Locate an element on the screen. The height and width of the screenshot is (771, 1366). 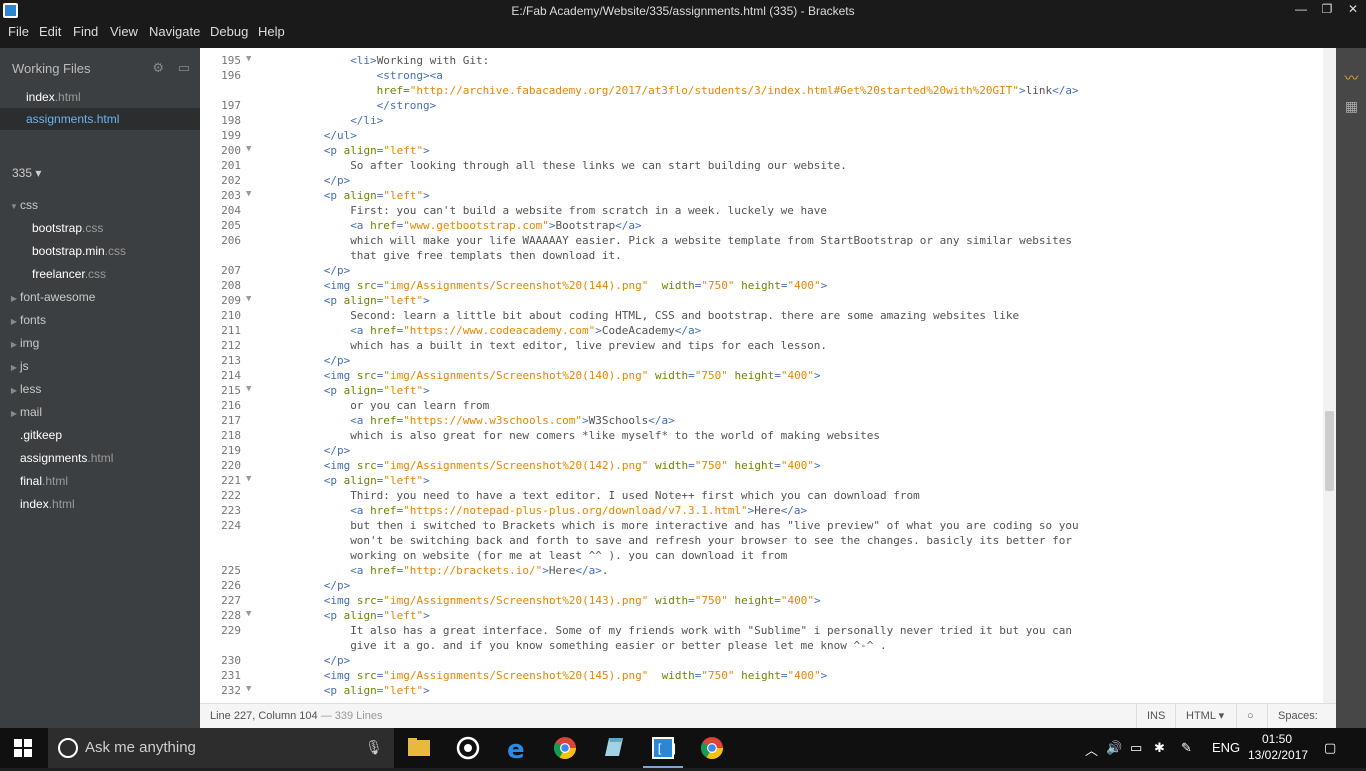
menu-debug: Debug is located at coordinates (229, 31).